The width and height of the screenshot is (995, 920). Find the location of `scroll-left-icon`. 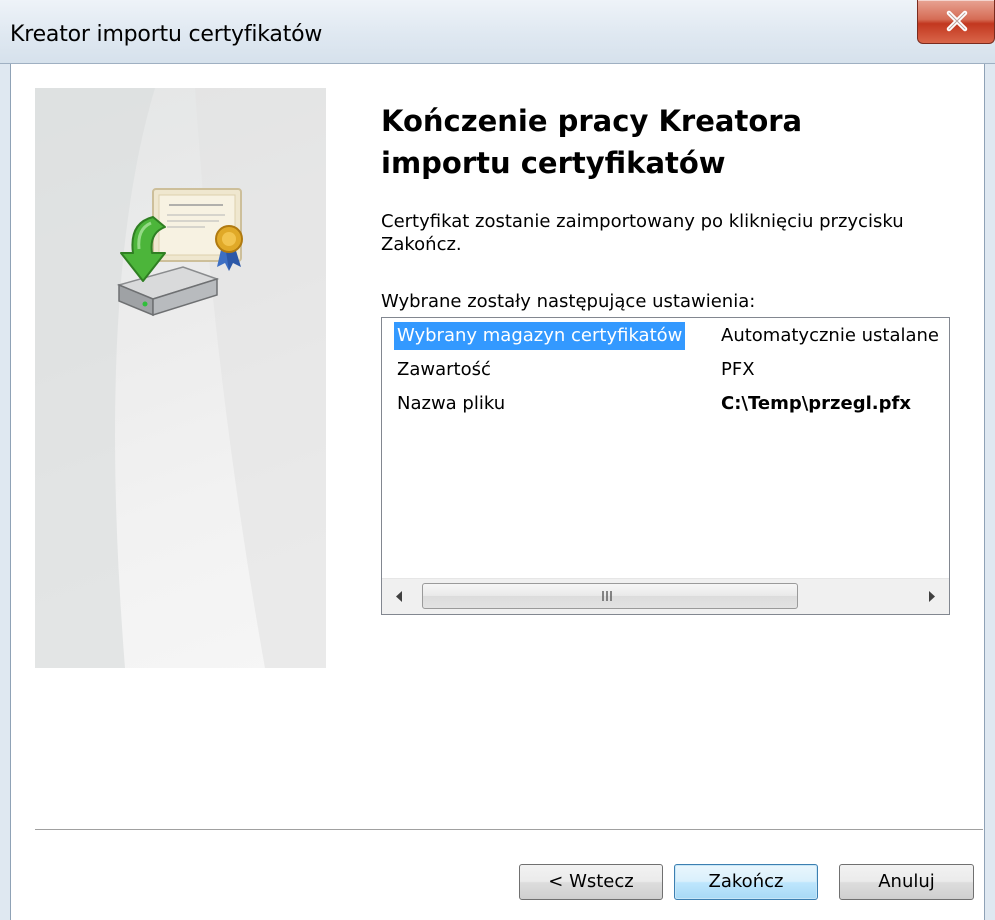

scroll-left-icon is located at coordinates (399, 596).